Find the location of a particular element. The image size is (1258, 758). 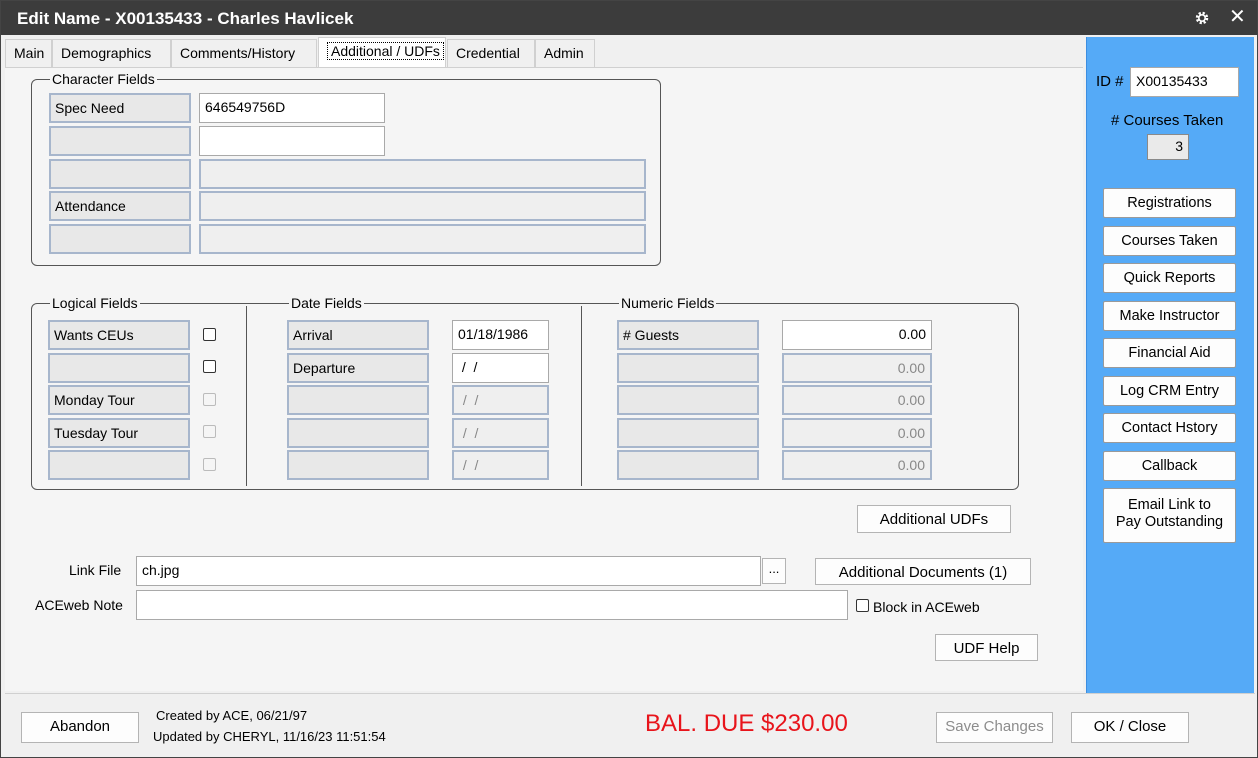

courses-taken-label: # Courses Taken is located at coordinates (1167, 120).